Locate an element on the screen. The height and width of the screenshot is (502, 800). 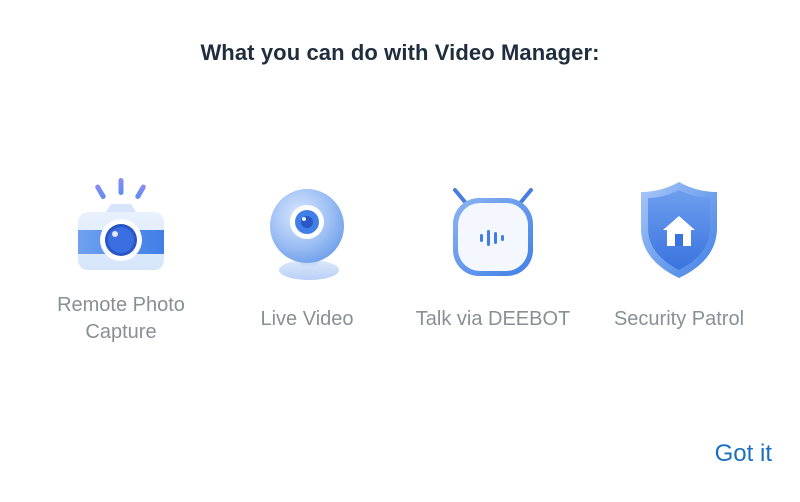
feature-label-line: Security Patrol is located at coordinates (679, 319).